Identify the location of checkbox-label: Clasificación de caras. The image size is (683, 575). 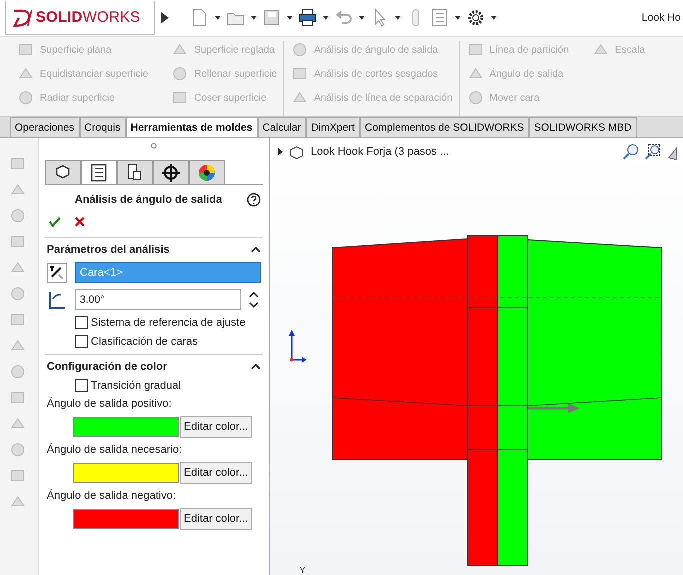
(144, 342).